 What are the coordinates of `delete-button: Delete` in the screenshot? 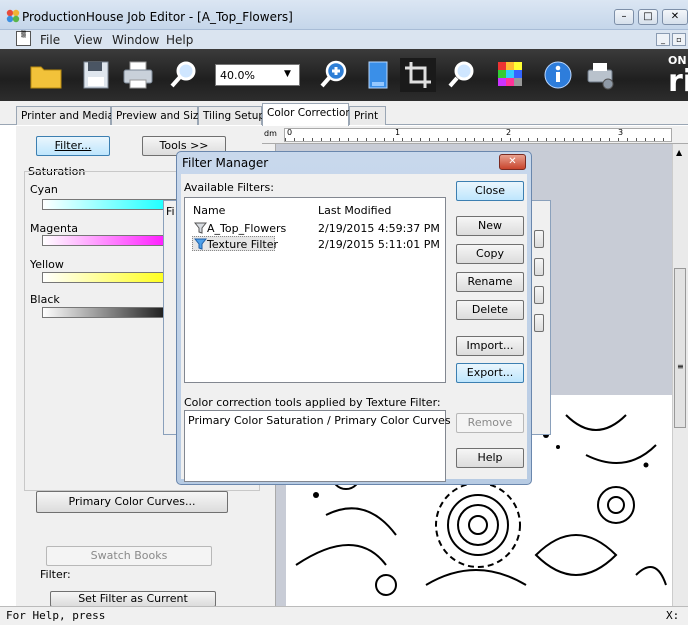 It's located at (490, 310).